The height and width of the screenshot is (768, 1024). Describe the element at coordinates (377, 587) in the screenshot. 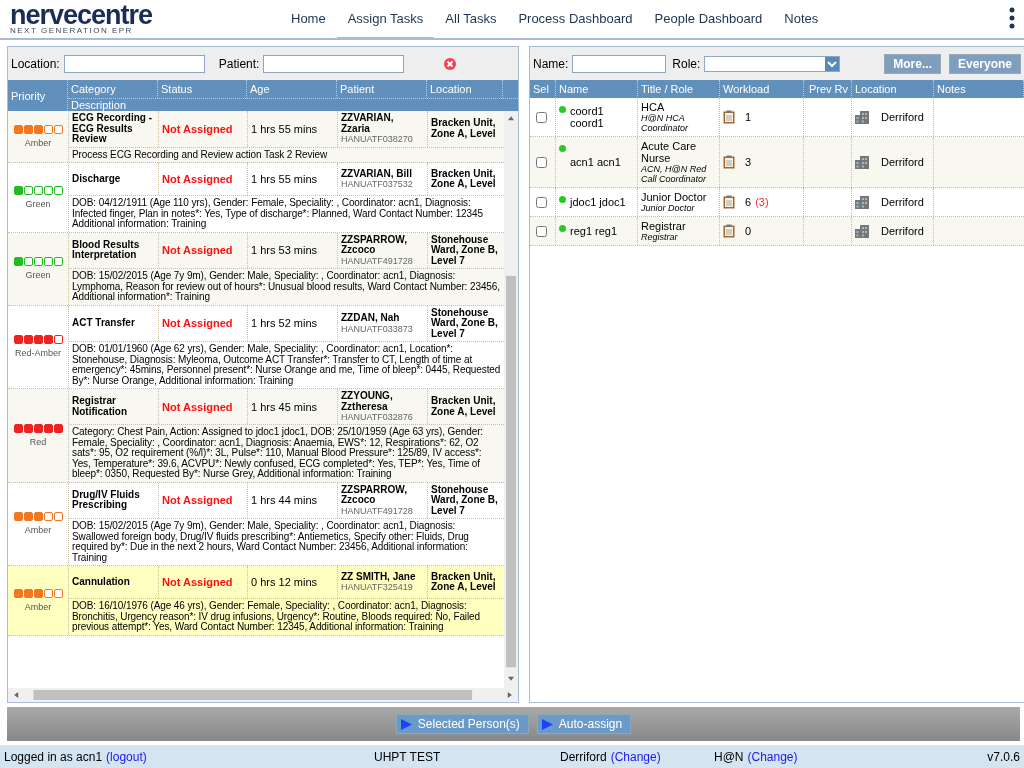

I see `patient-id: HANUATF325419` at that location.